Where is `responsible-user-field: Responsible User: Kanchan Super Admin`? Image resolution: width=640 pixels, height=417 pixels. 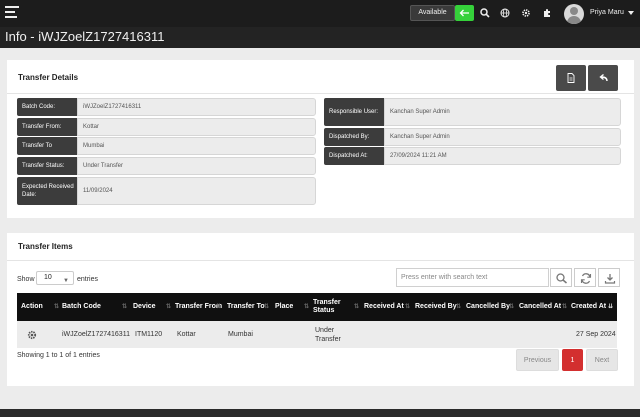 responsible-user-field: Responsible User: Kanchan Super Admin is located at coordinates (472, 112).